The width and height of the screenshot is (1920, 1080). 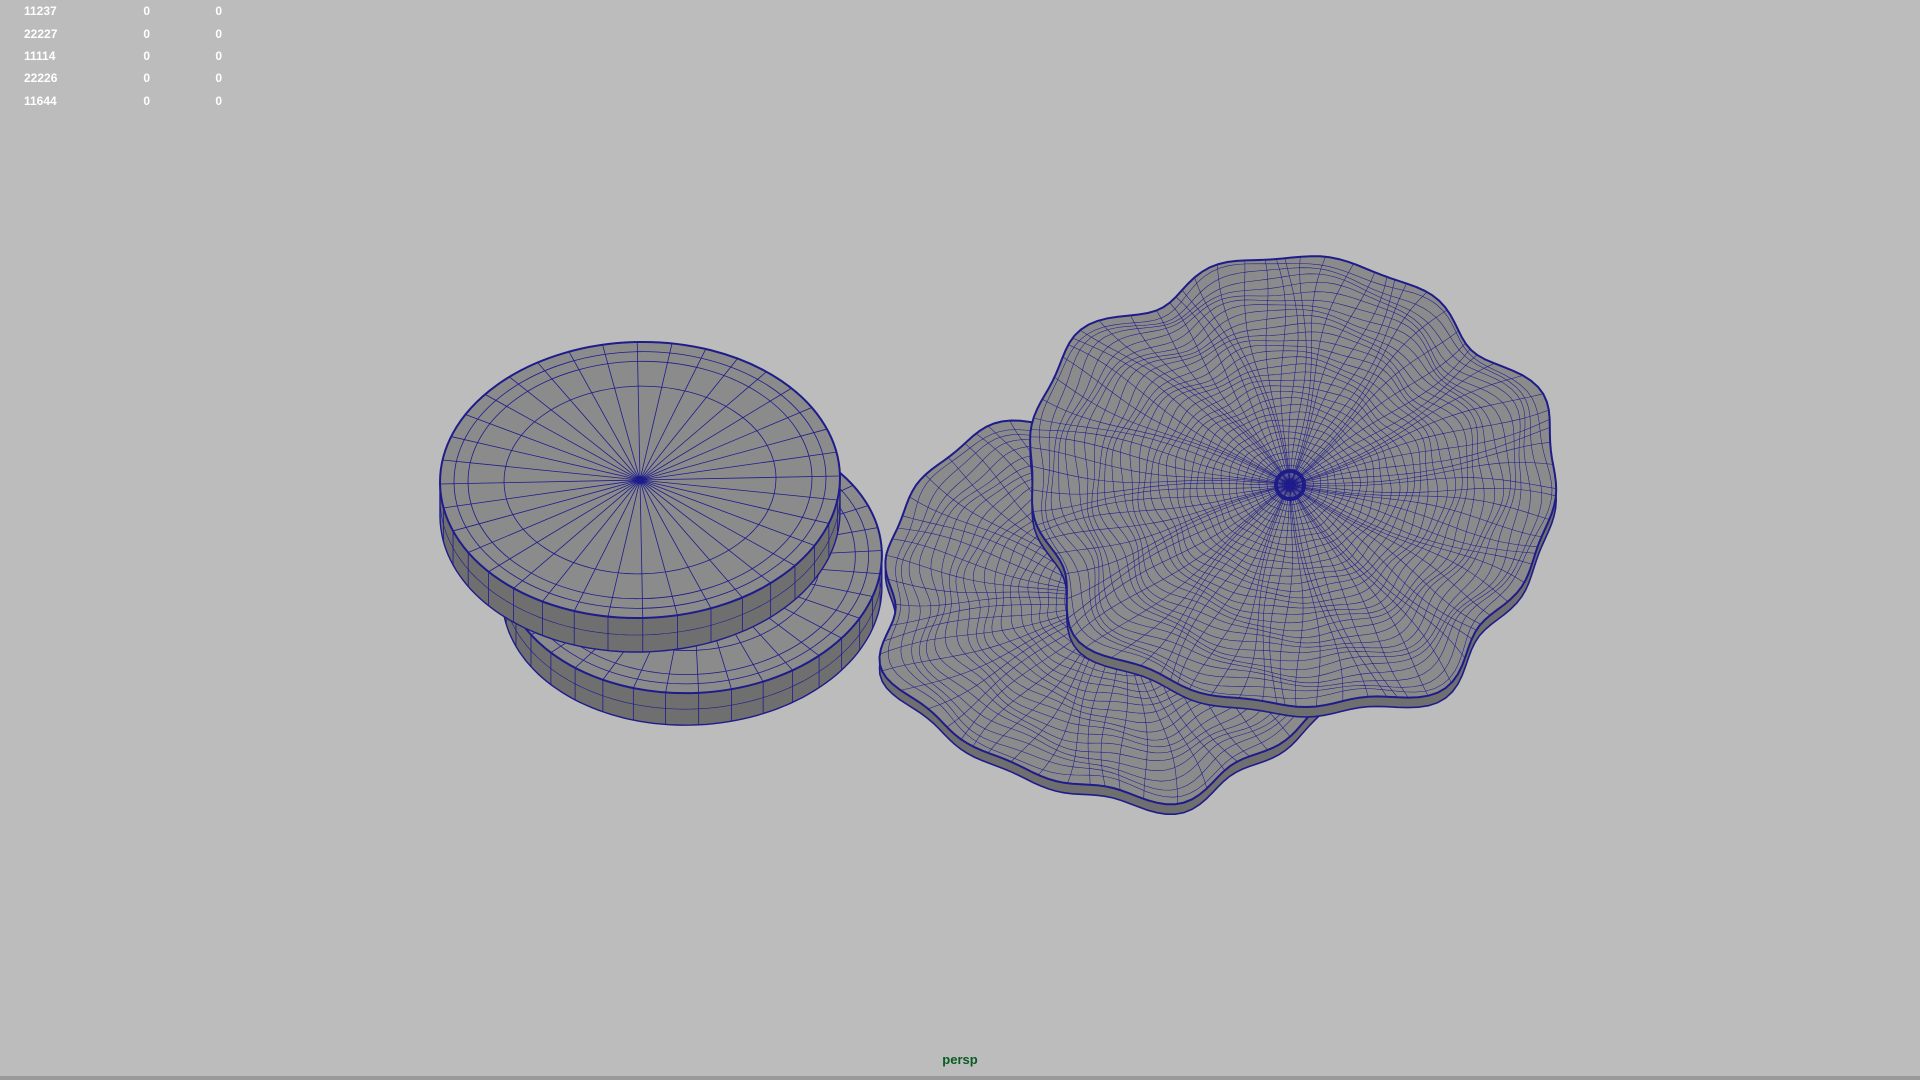 What do you see at coordinates (639, 495) in the screenshot?
I see `cylinder-slice-top` at bounding box center [639, 495].